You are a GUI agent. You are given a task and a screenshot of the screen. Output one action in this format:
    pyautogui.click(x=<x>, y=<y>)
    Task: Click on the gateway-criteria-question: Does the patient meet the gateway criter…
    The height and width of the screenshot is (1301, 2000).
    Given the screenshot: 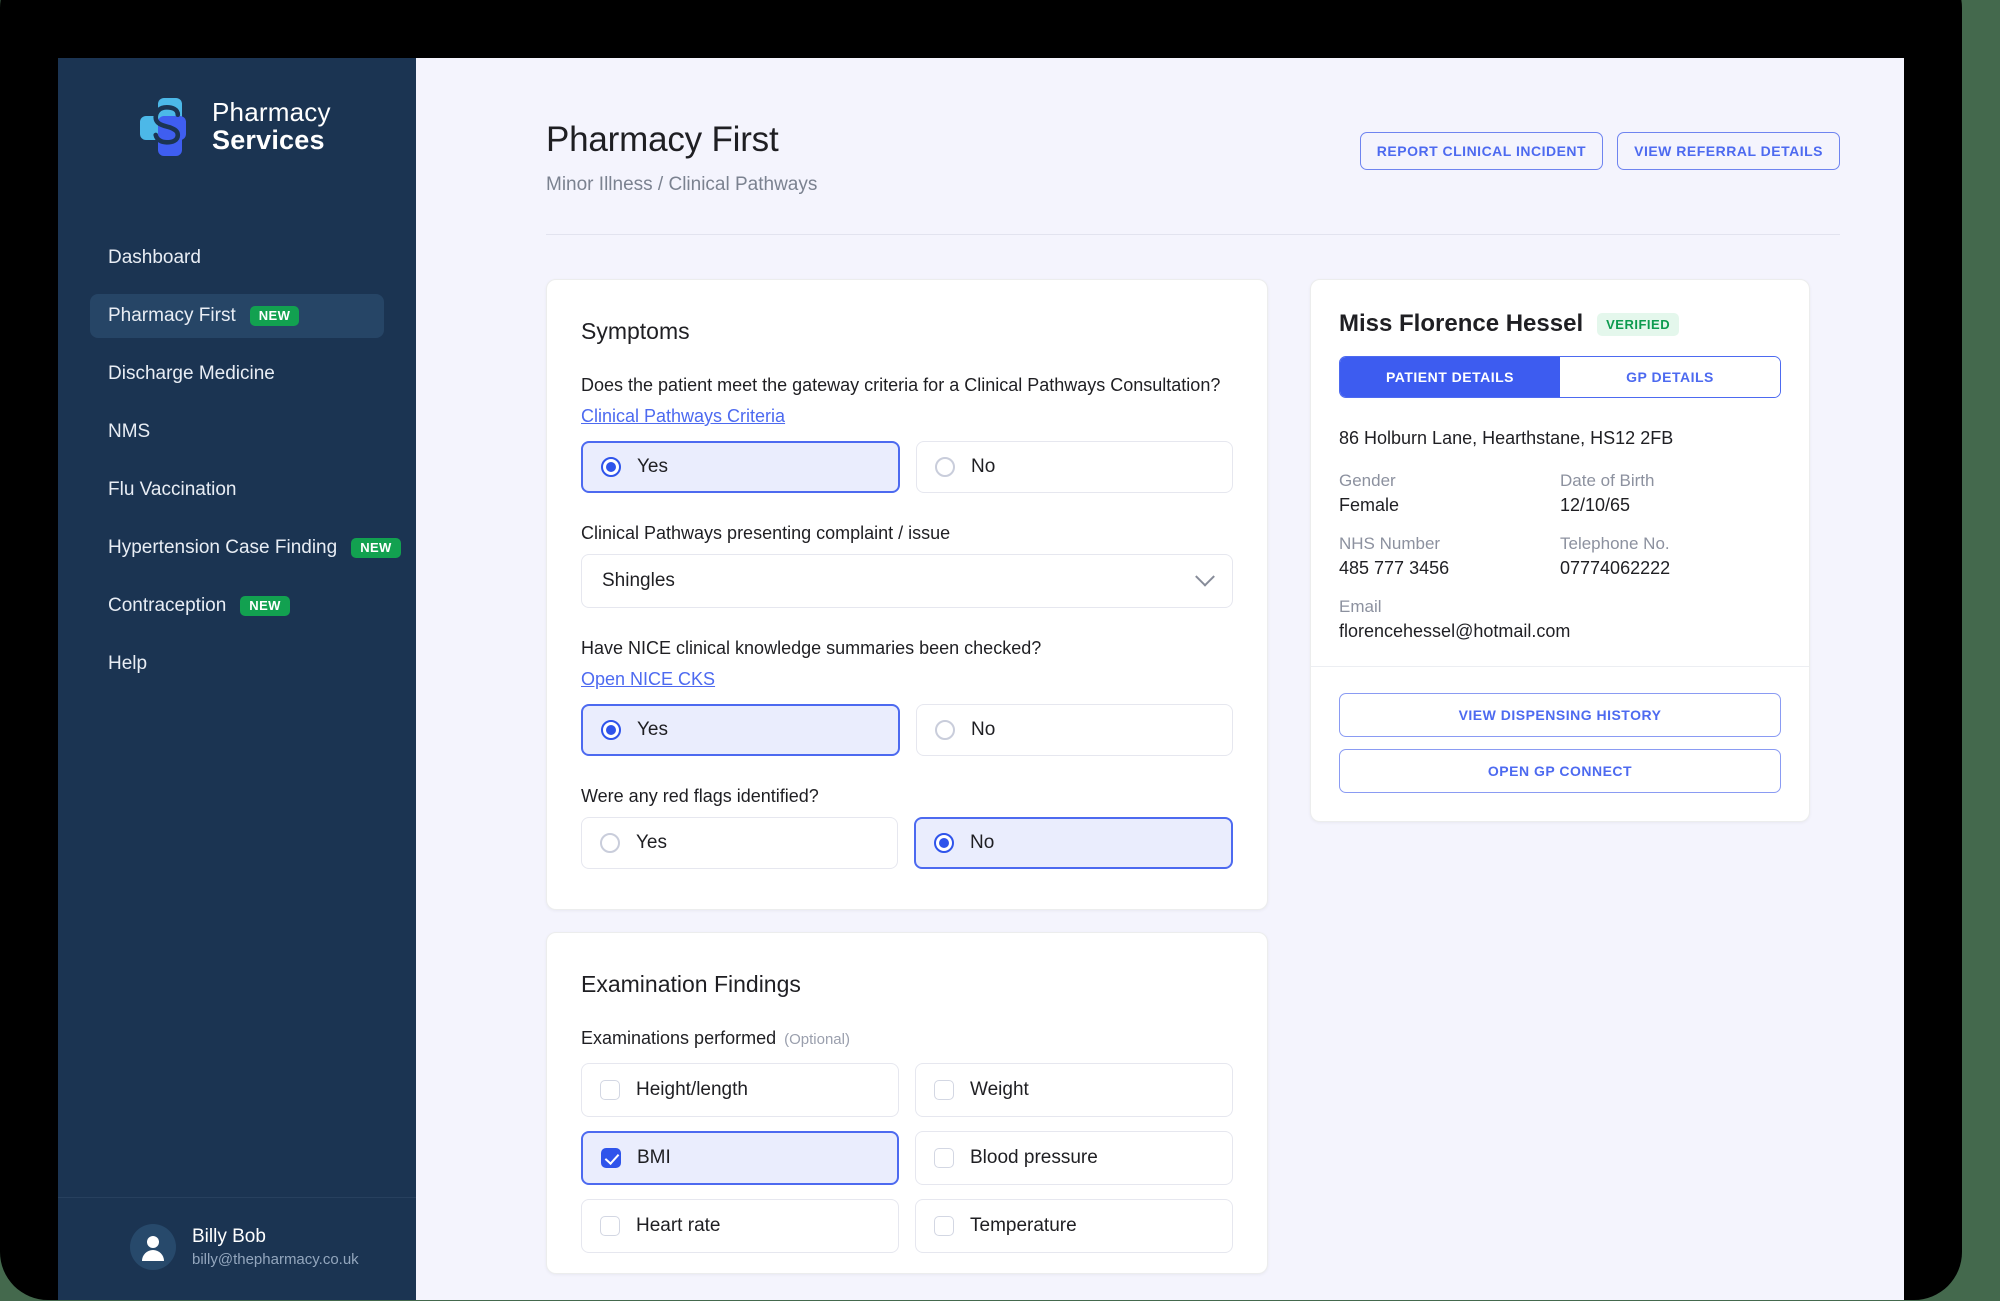 What is the action you would take?
    pyautogui.click(x=901, y=385)
    